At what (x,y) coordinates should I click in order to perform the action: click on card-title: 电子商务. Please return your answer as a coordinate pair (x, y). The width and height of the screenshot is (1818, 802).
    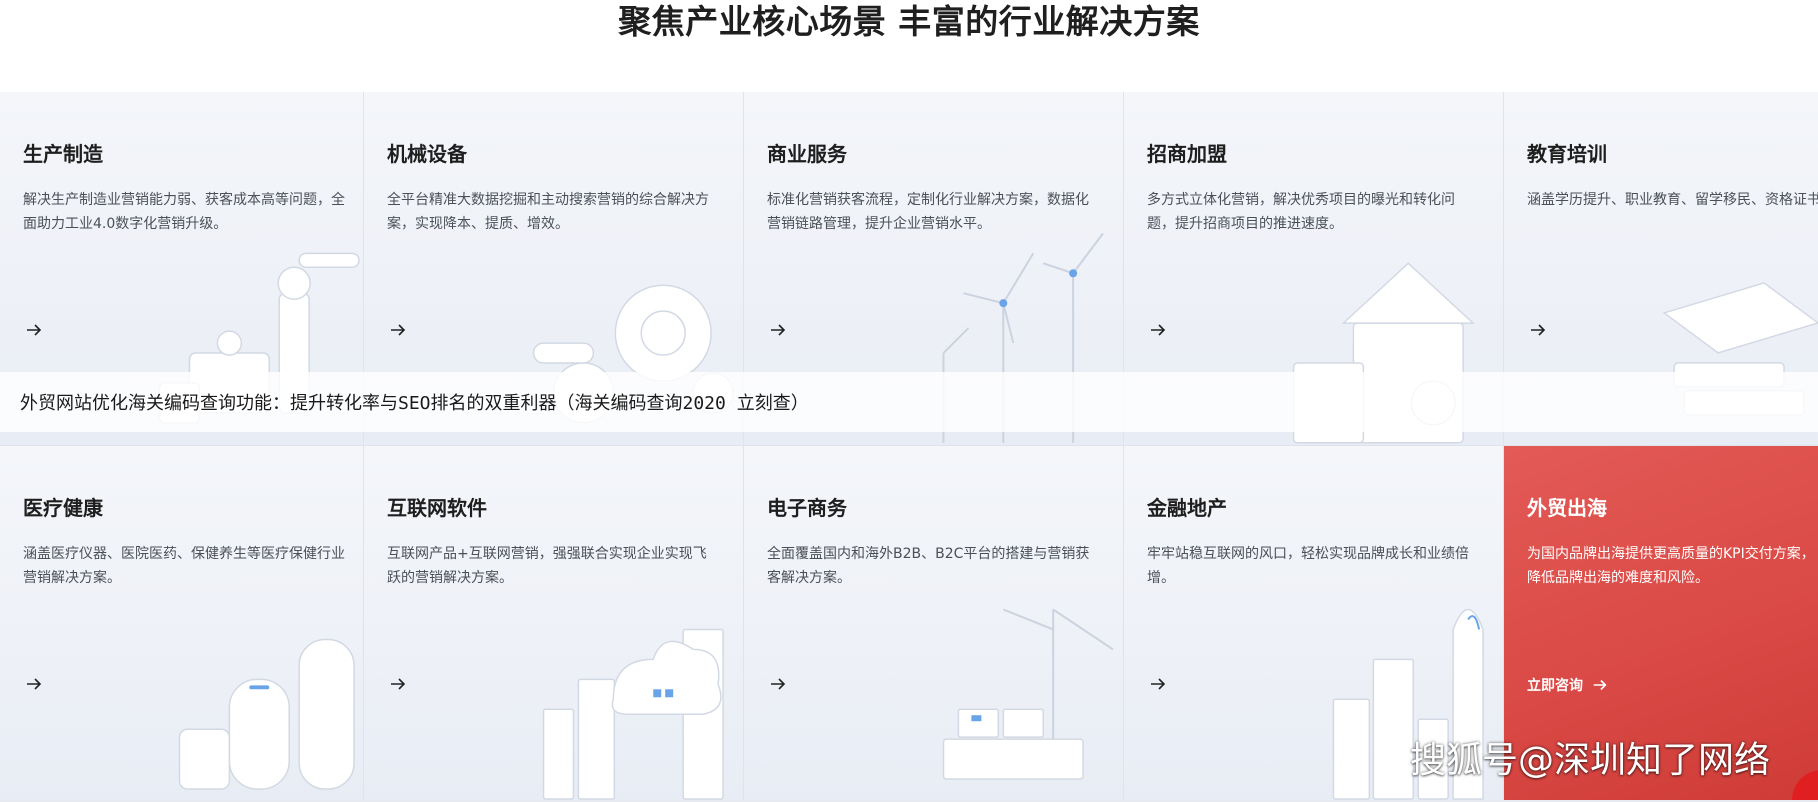
    Looking at the image, I should click on (807, 508).